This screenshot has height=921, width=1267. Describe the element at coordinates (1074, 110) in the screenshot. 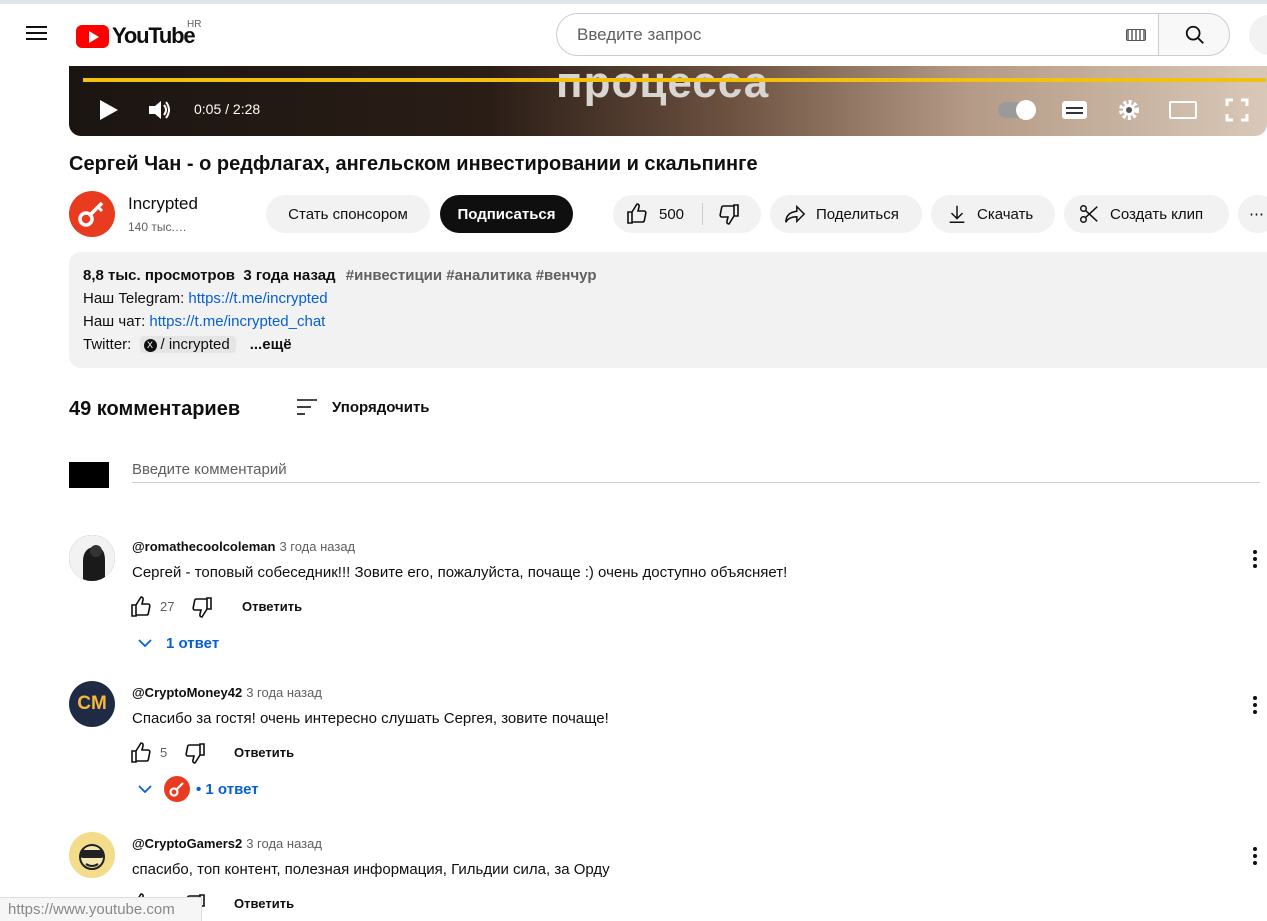

I see `subtitles-icon` at that location.